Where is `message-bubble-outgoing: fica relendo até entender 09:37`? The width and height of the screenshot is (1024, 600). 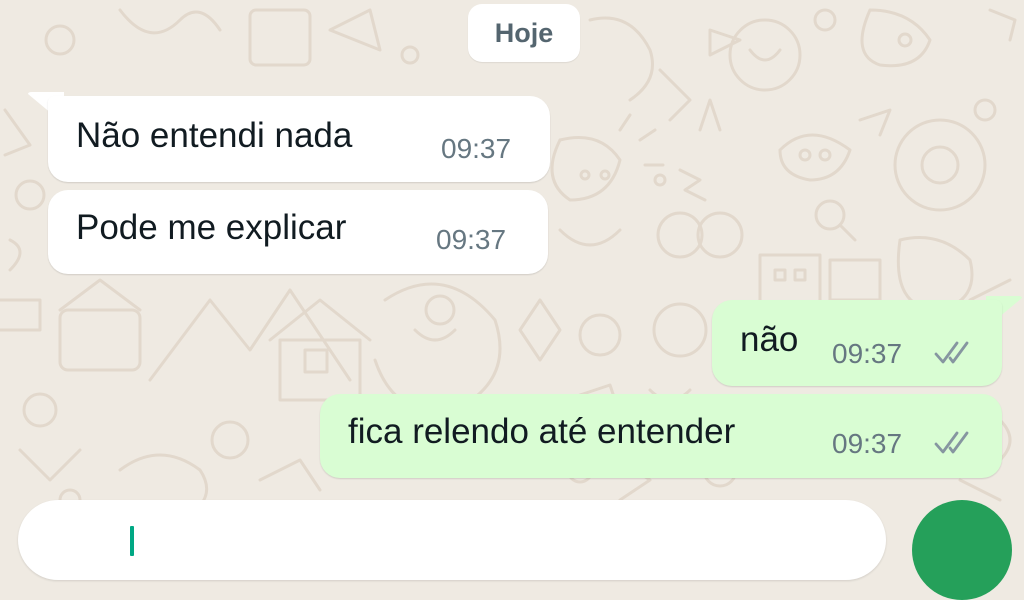 message-bubble-outgoing: fica relendo até entender 09:37 is located at coordinates (661, 436).